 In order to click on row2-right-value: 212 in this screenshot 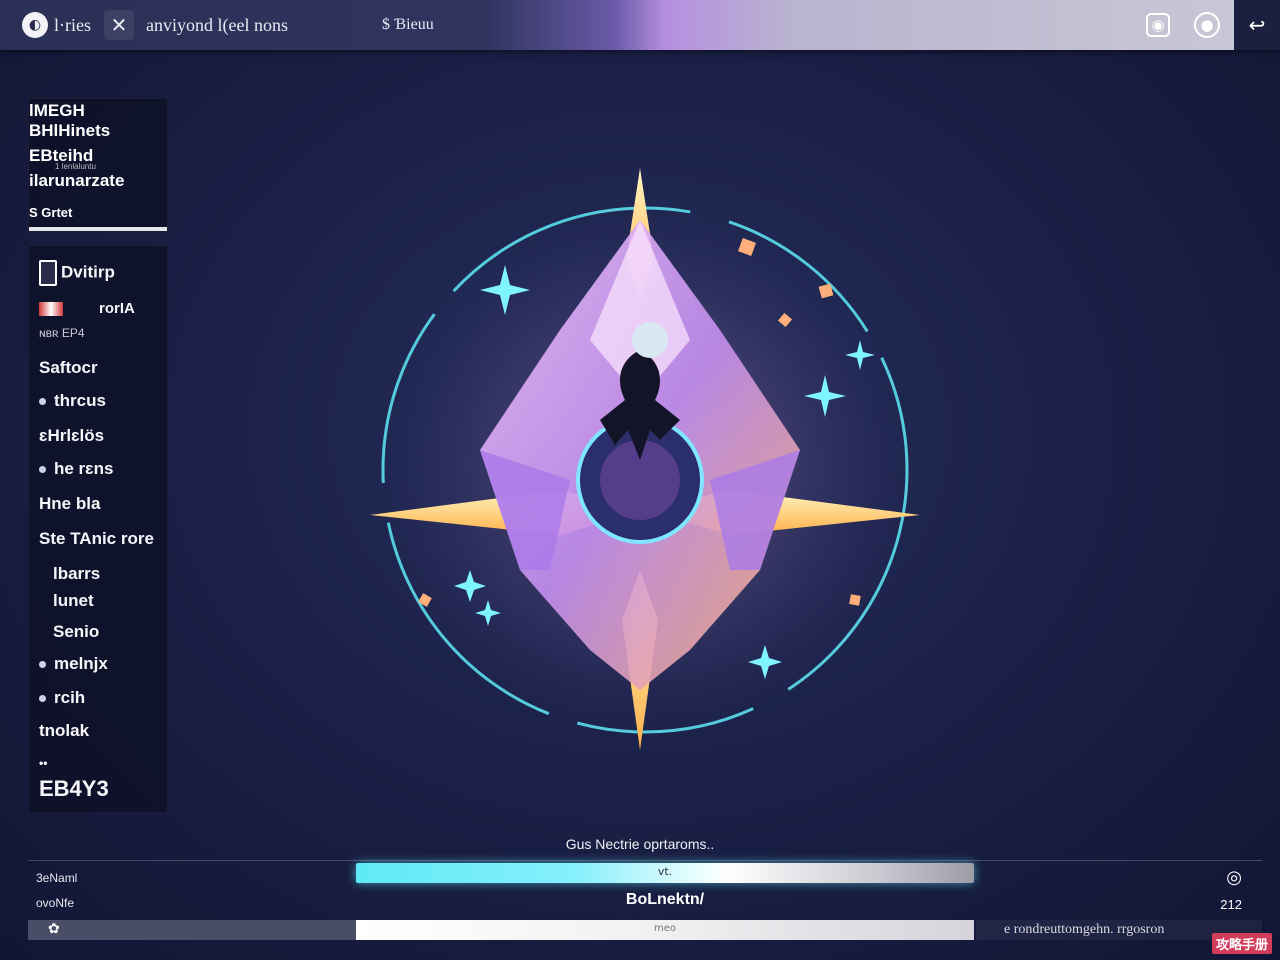, I will do `click(1231, 904)`.